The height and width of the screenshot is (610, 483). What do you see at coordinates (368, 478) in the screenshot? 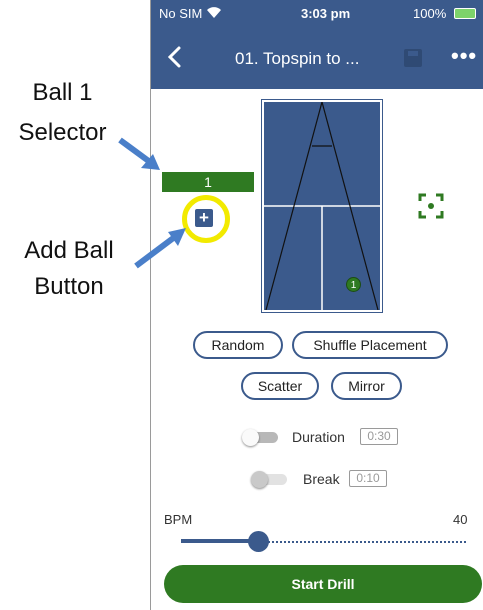
I see `break-value: 0:10` at bounding box center [368, 478].